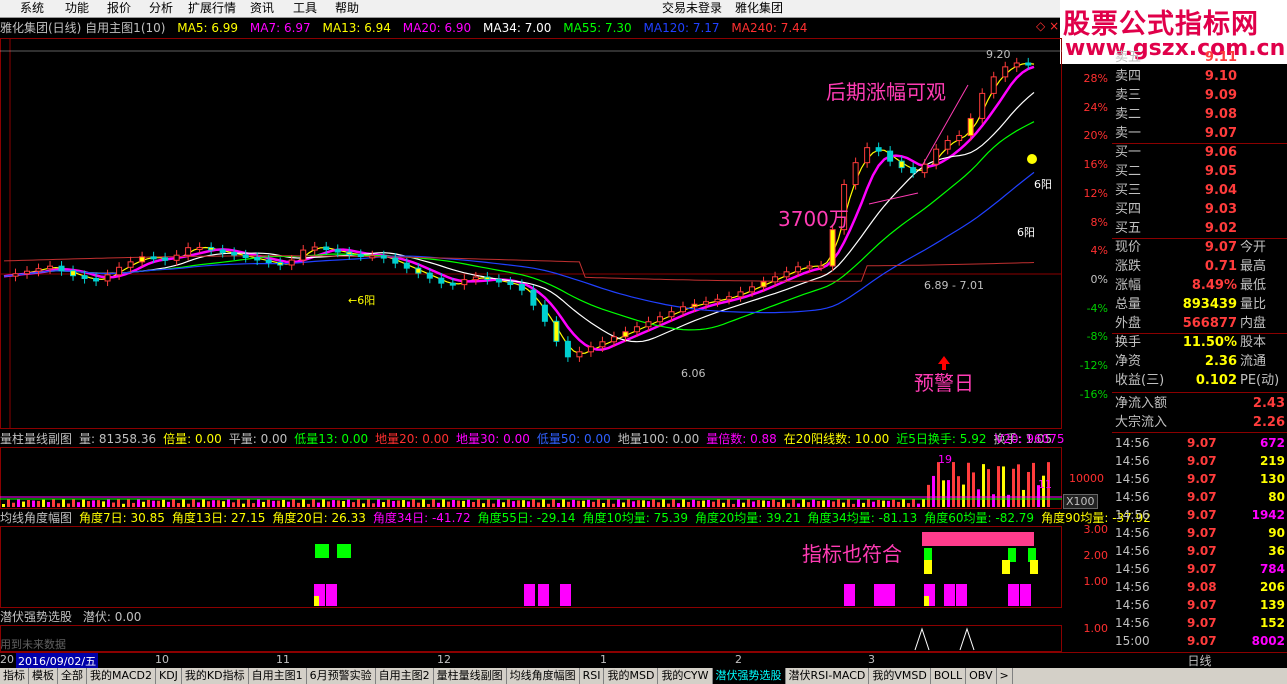 The height and width of the screenshot is (684, 1287). What do you see at coordinates (121, 676) in the screenshot?
I see `tab-item: 我的MACD2` at bounding box center [121, 676].